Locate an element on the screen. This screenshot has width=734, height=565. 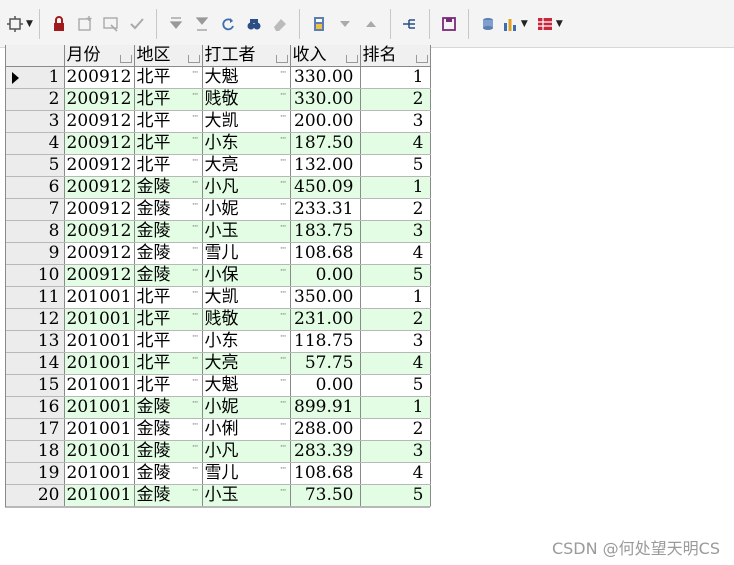
cell-worker: 小妮 ··· is located at coordinates (246, 407).